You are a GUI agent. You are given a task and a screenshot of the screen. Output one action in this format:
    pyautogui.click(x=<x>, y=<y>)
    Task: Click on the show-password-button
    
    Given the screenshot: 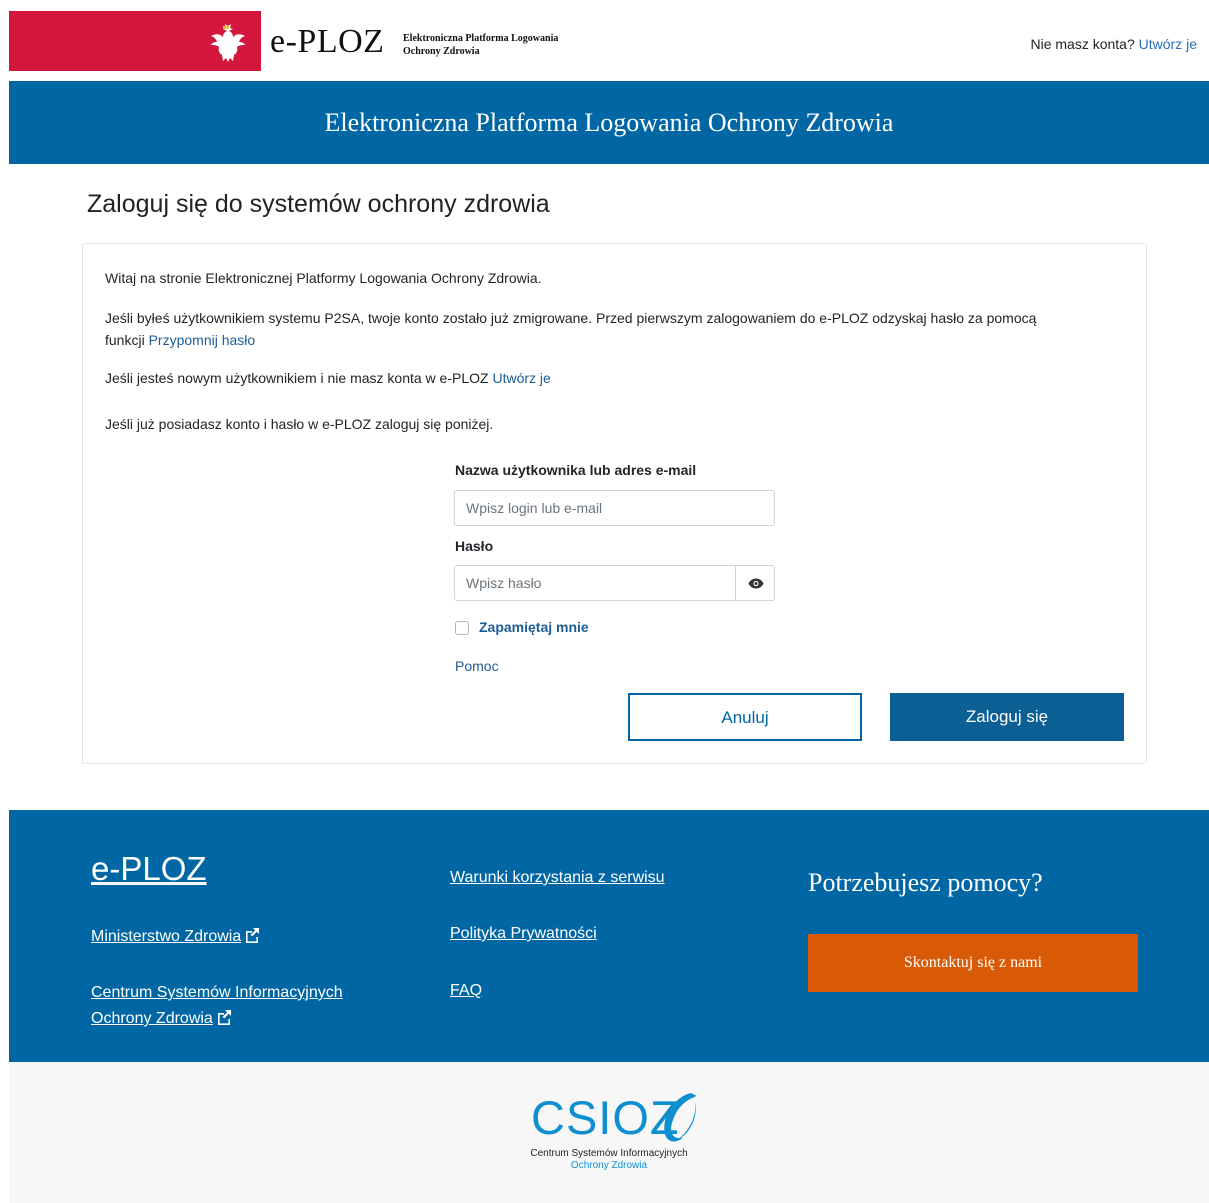 What is the action you would take?
    pyautogui.click(x=755, y=583)
    